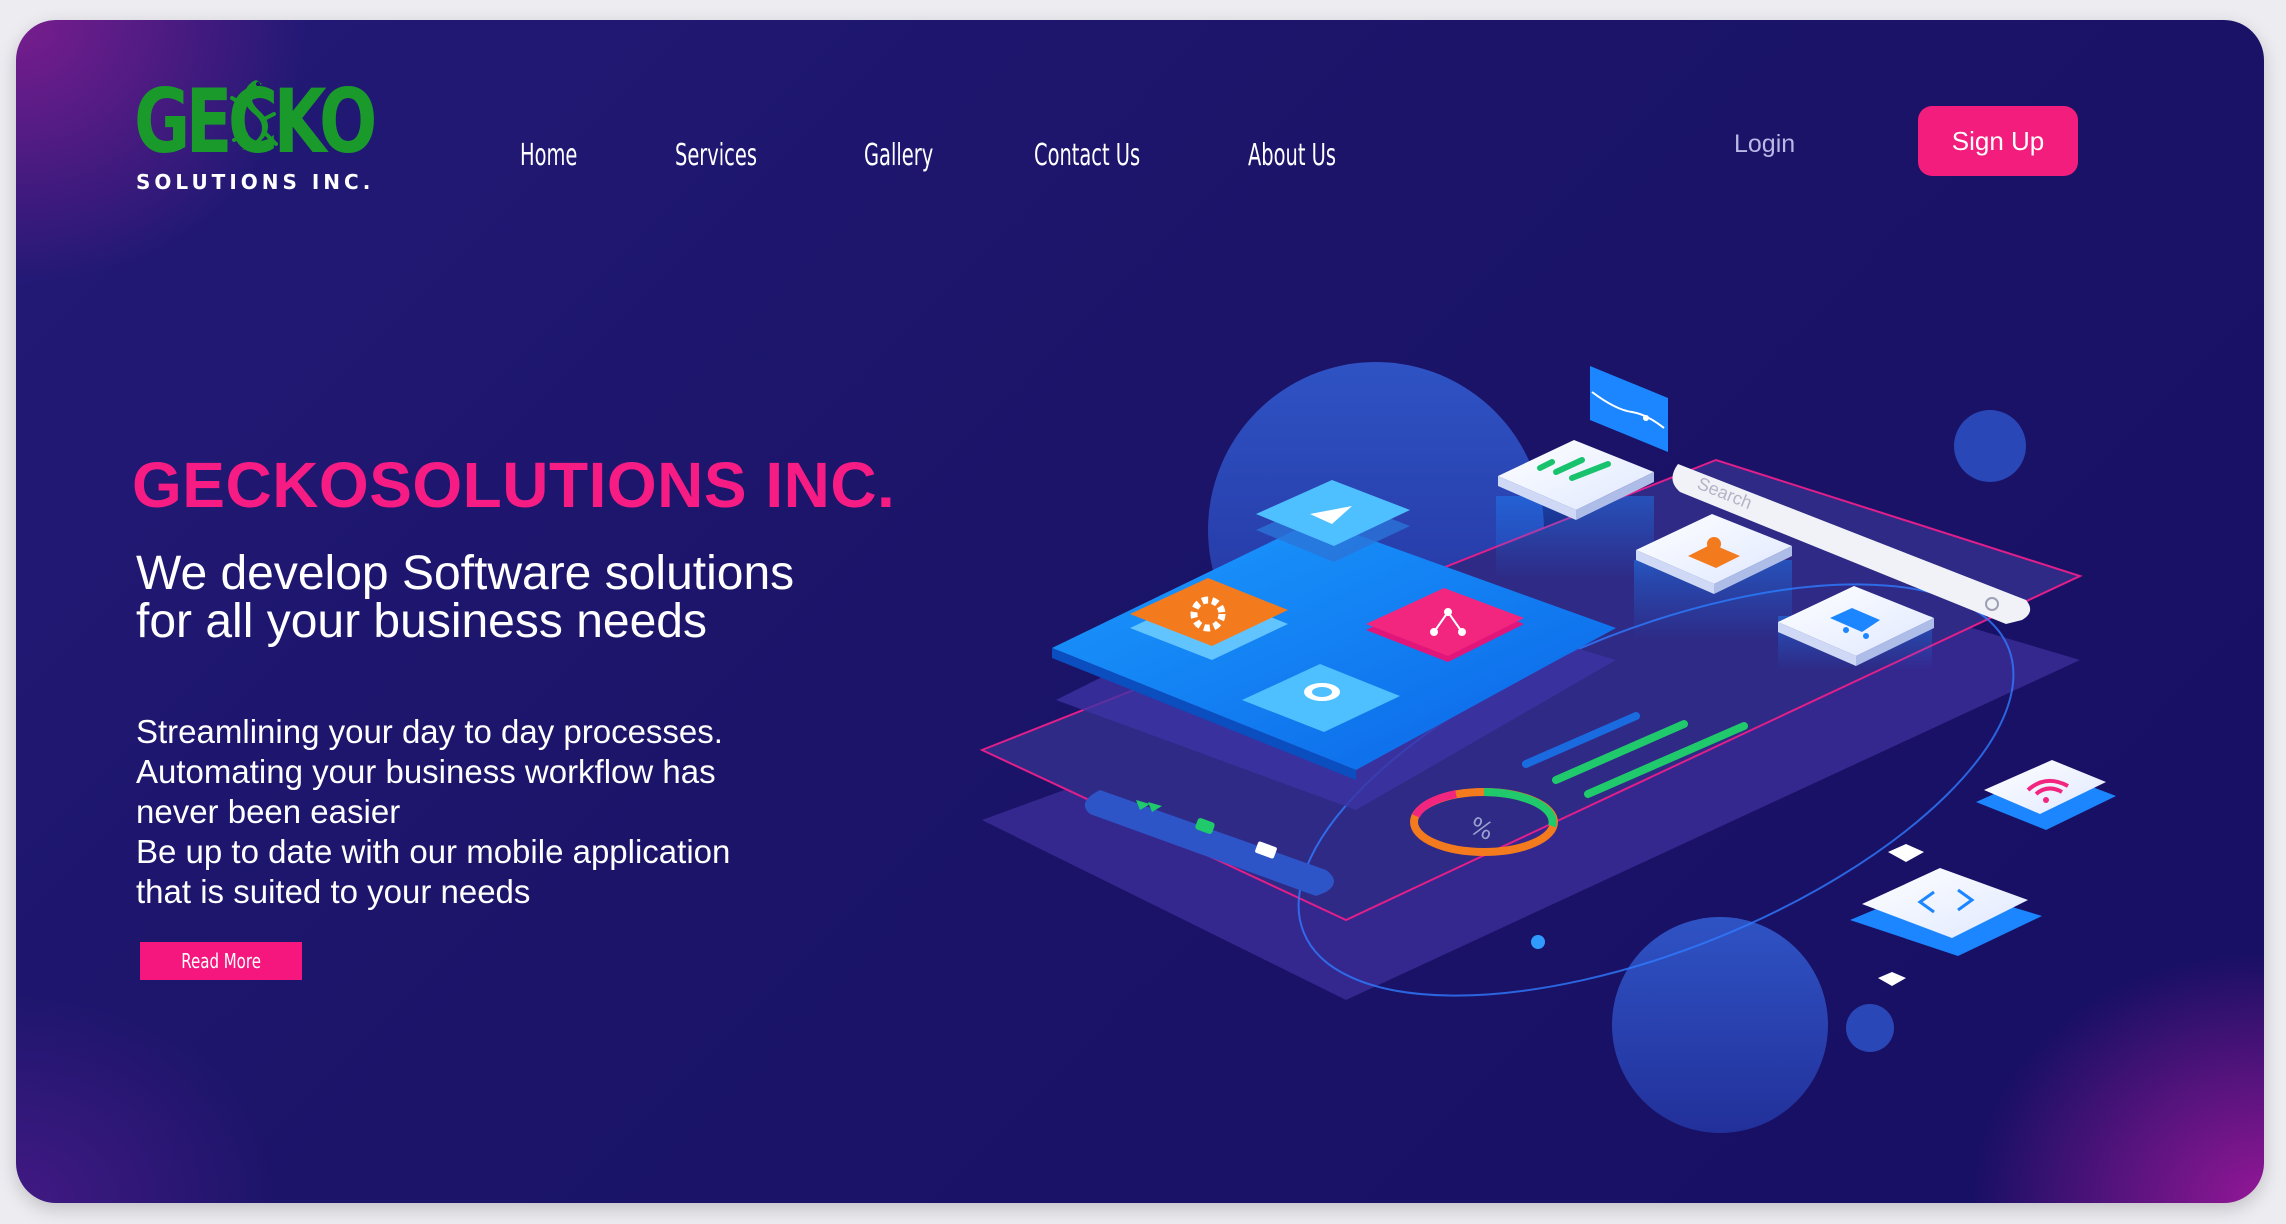 The width and height of the screenshot is (2286, 1224). Describe the element at coordinates (1629, 409) in the screenshot. I see `chart-card-icon` at that location.